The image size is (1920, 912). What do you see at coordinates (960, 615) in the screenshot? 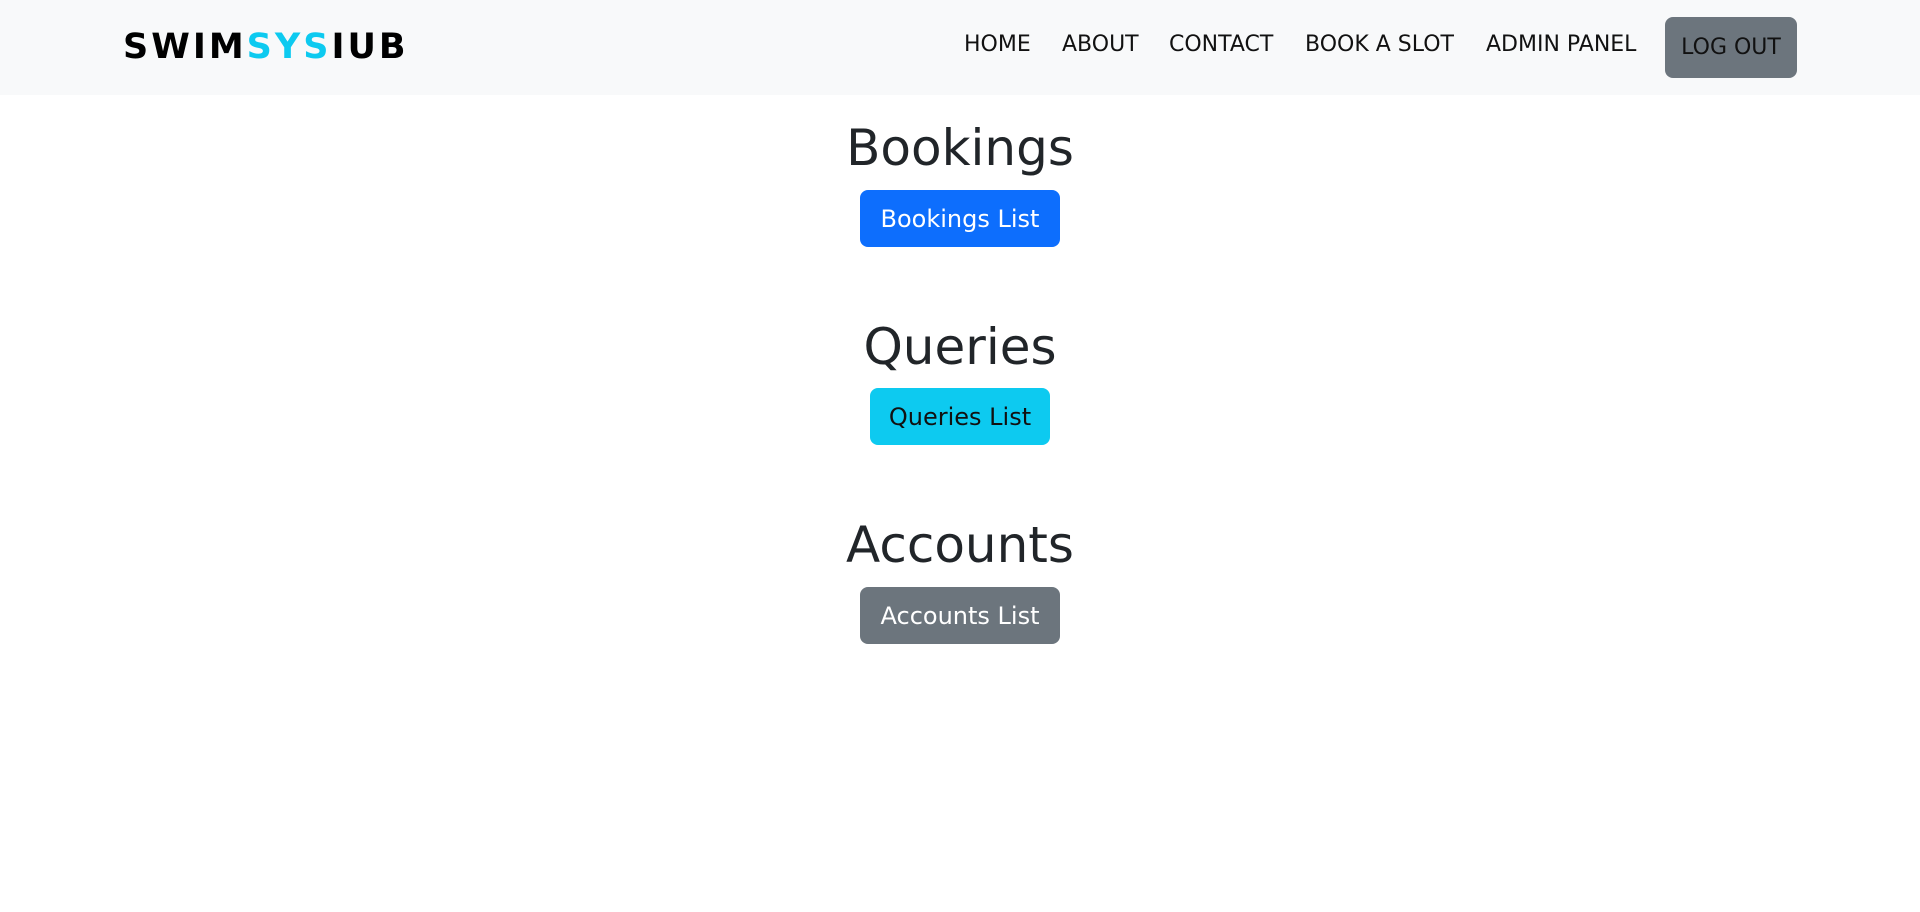
I see `accounts-list-button: Accounts List` at bounding box center [960, 615].